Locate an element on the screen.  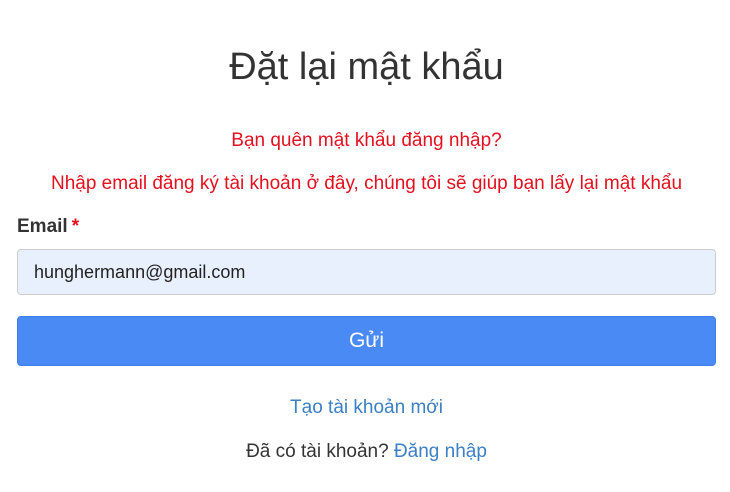
have-account-text: Đã có tài khoản? is located at coordinates (317, 451).